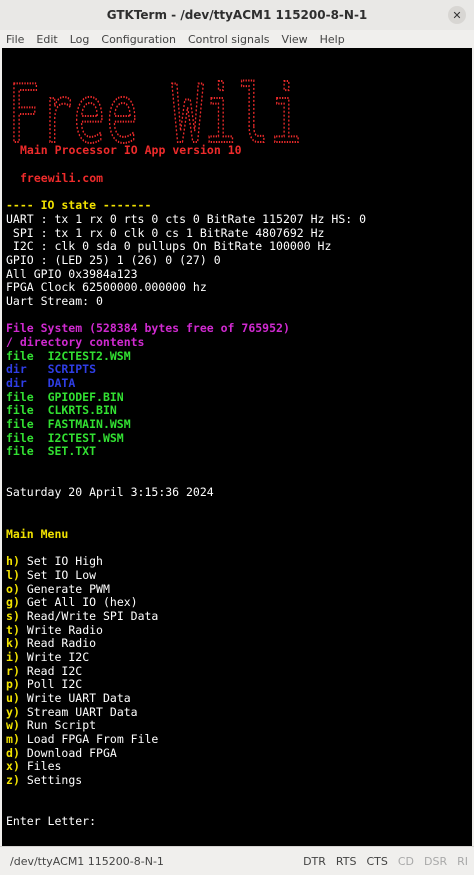 This screenshot has height=875, width=474. What do you see at coordinates (61, 383) in the screenshot?
I see `entry-name: DATA` at bounding box center [61, 383].